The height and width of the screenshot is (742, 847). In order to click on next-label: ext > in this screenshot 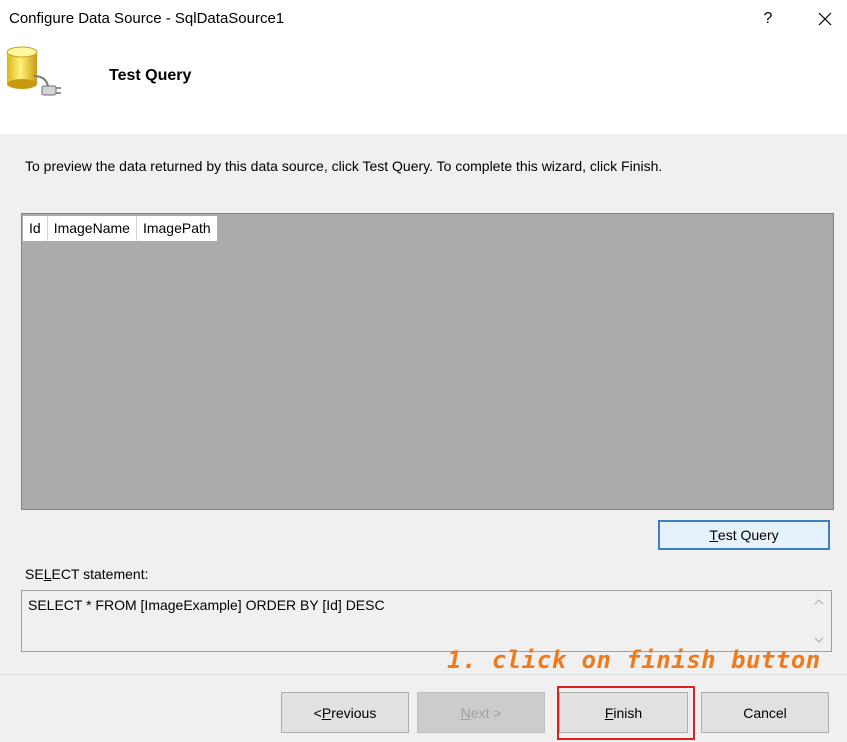, I will do `click(486, 712)`.